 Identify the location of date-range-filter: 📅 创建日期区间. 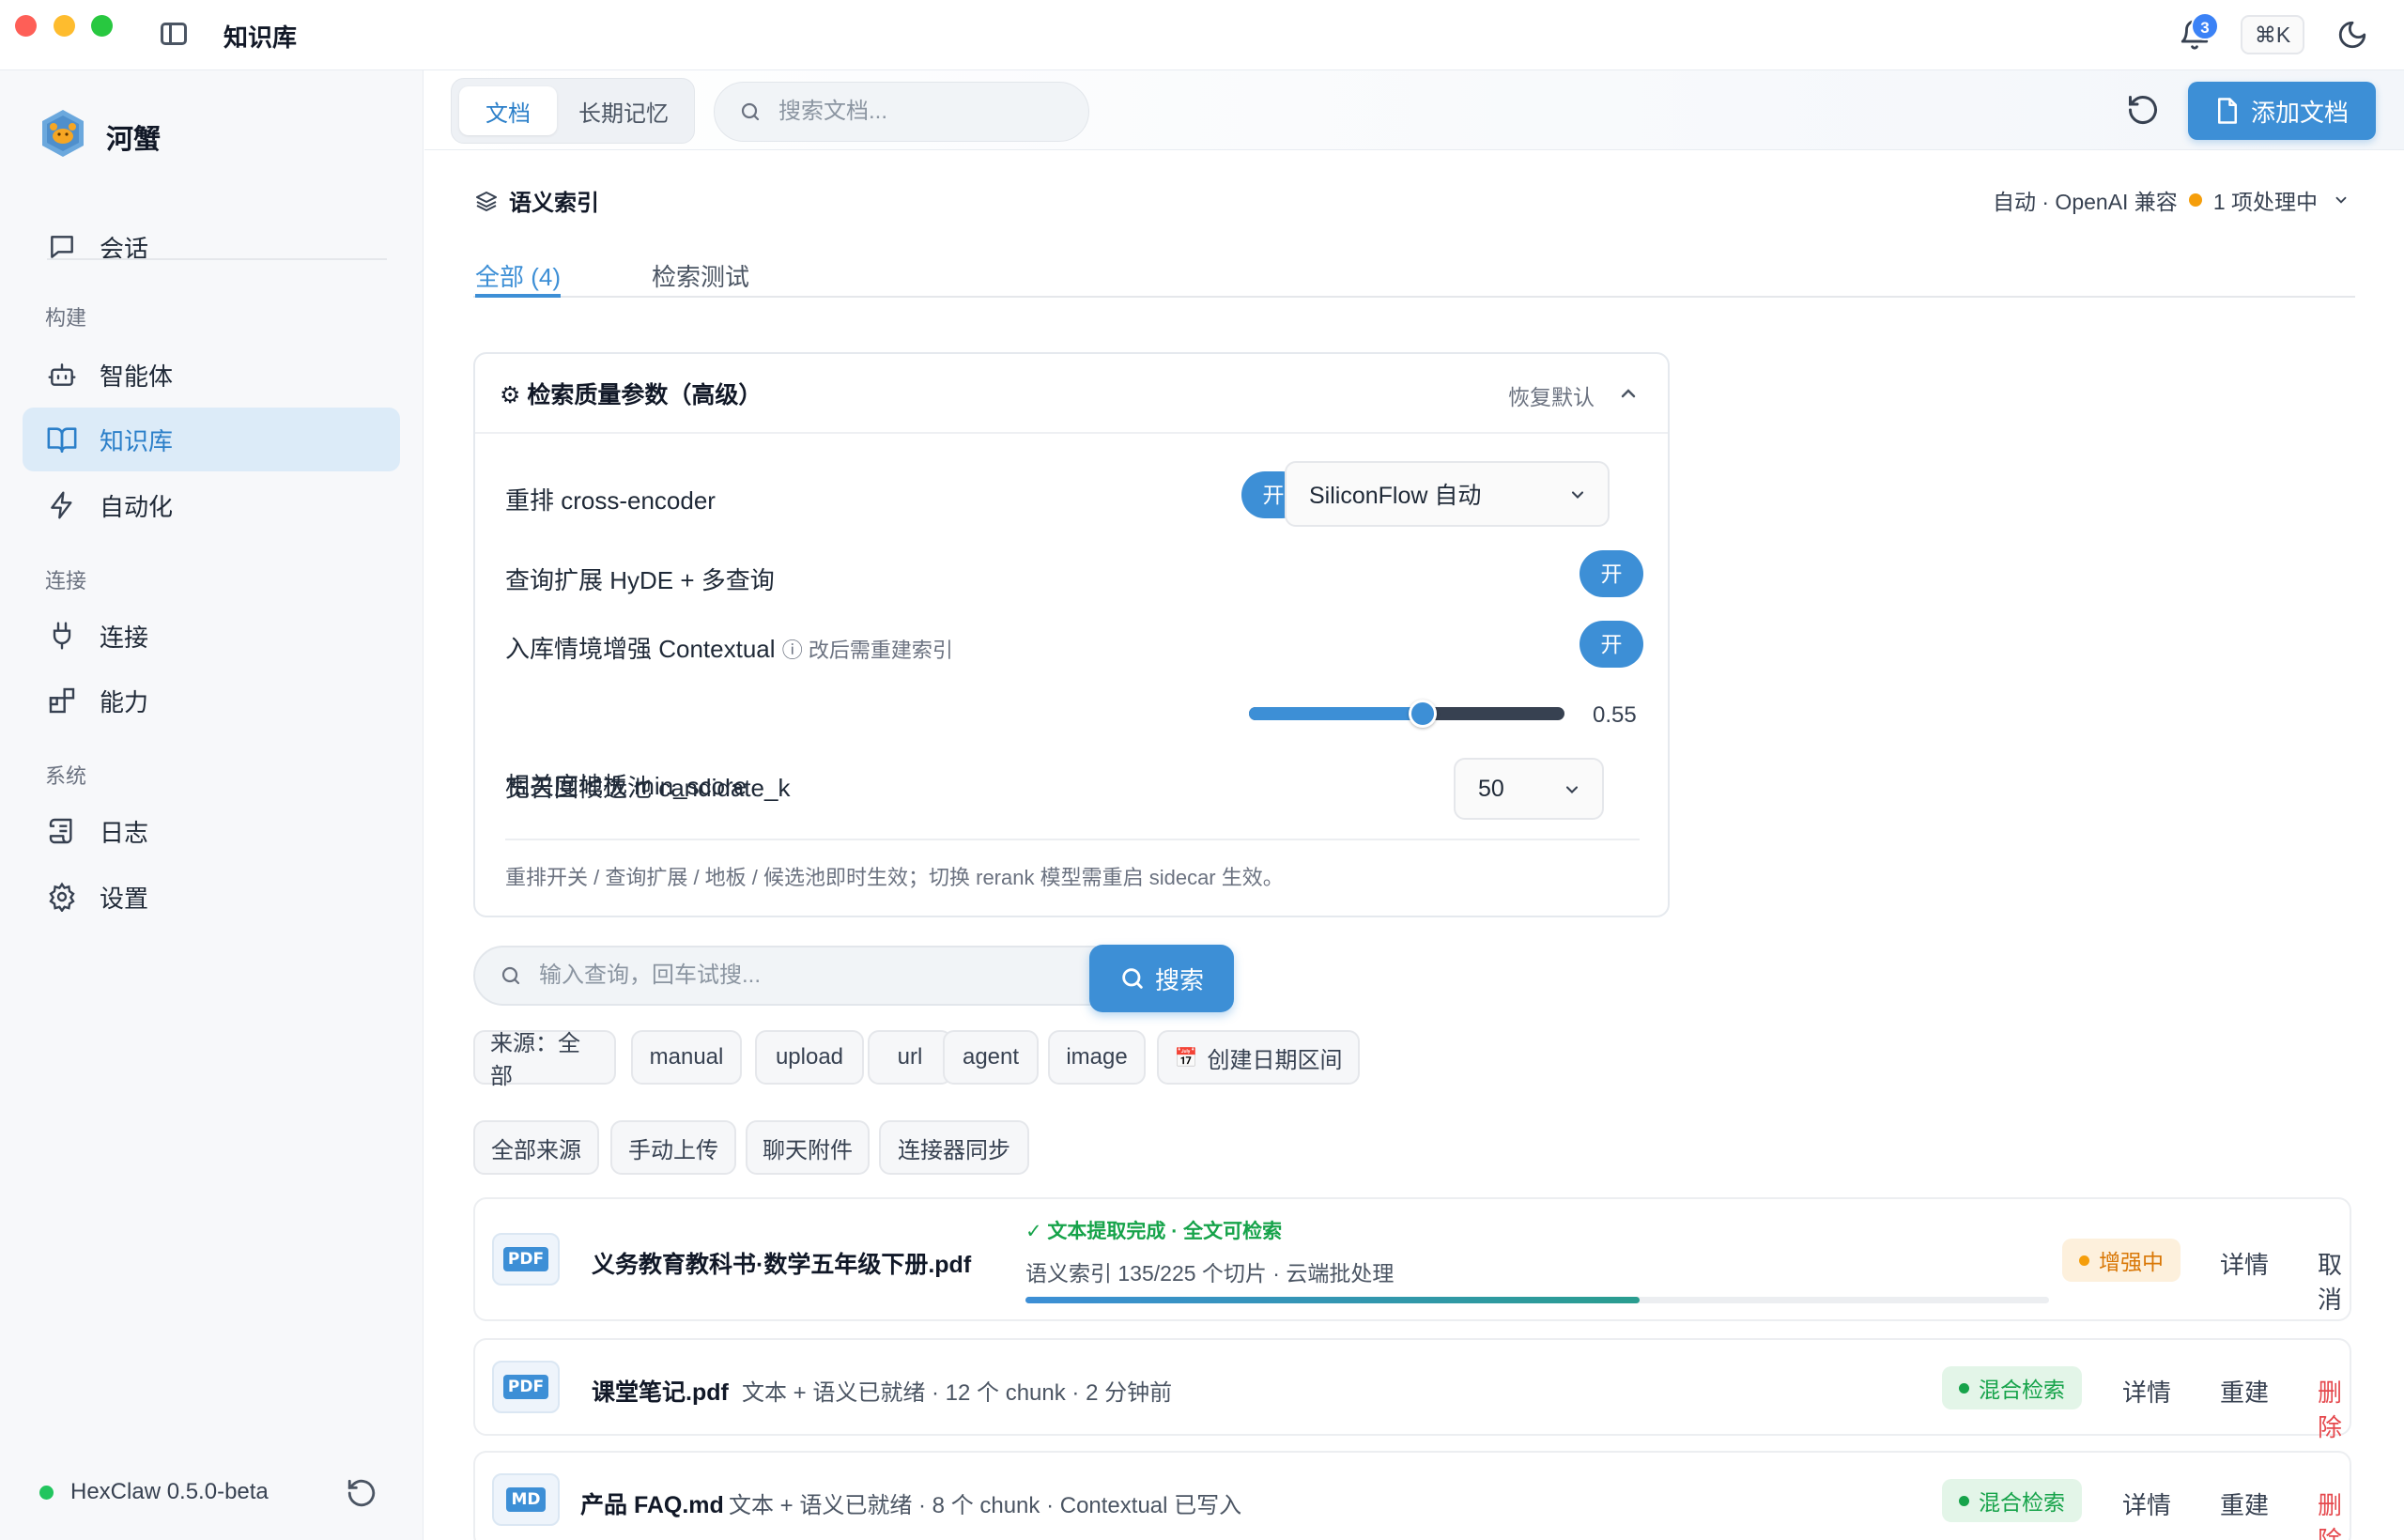
(1258, 1057).